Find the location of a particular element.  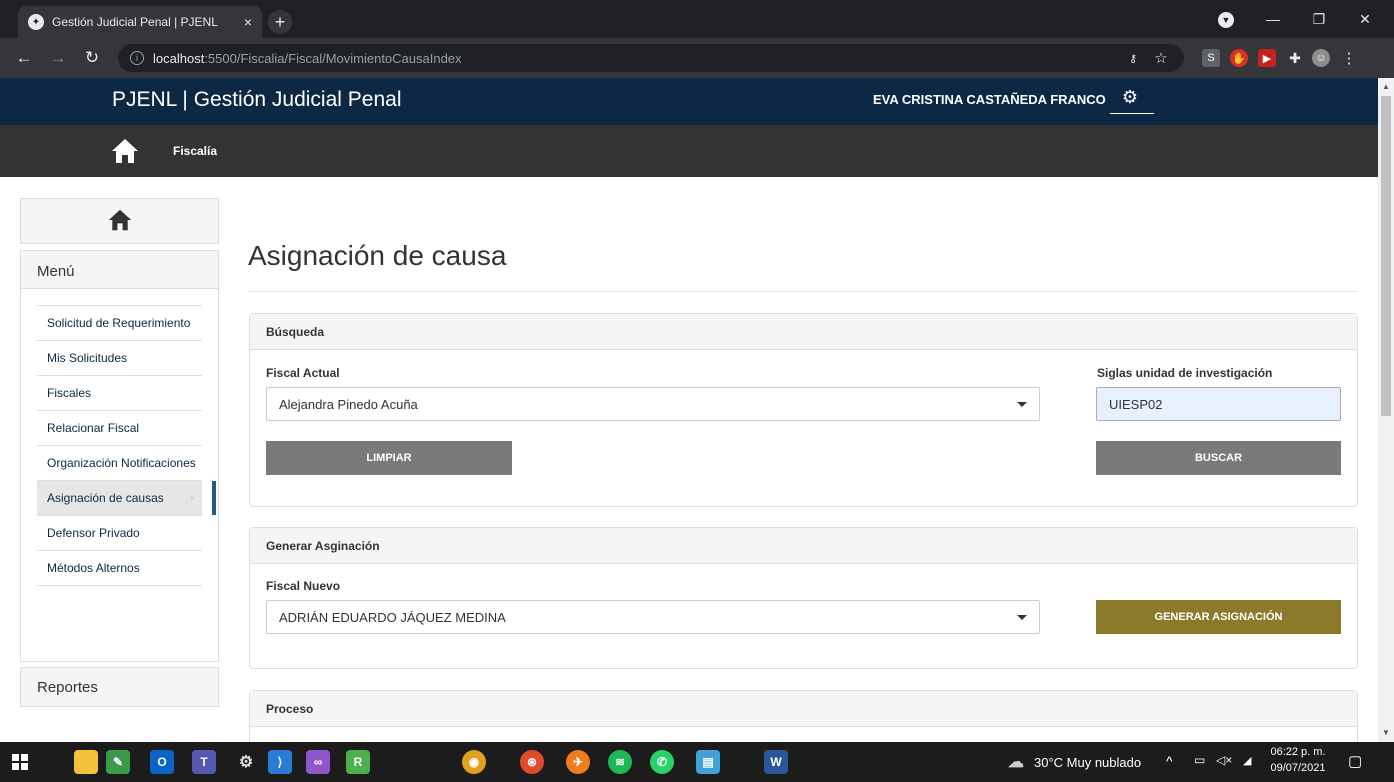

app-brand: PJENL | Gestión Judicial Penal is located at coordinates (257, 100).